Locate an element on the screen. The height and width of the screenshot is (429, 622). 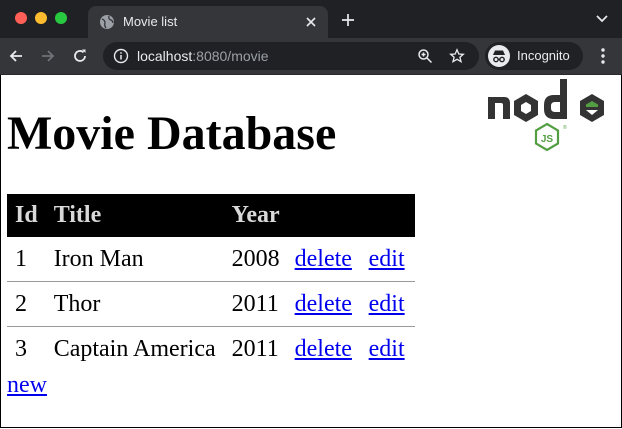
column-header-year: Year is located at coordinates (255, 215).